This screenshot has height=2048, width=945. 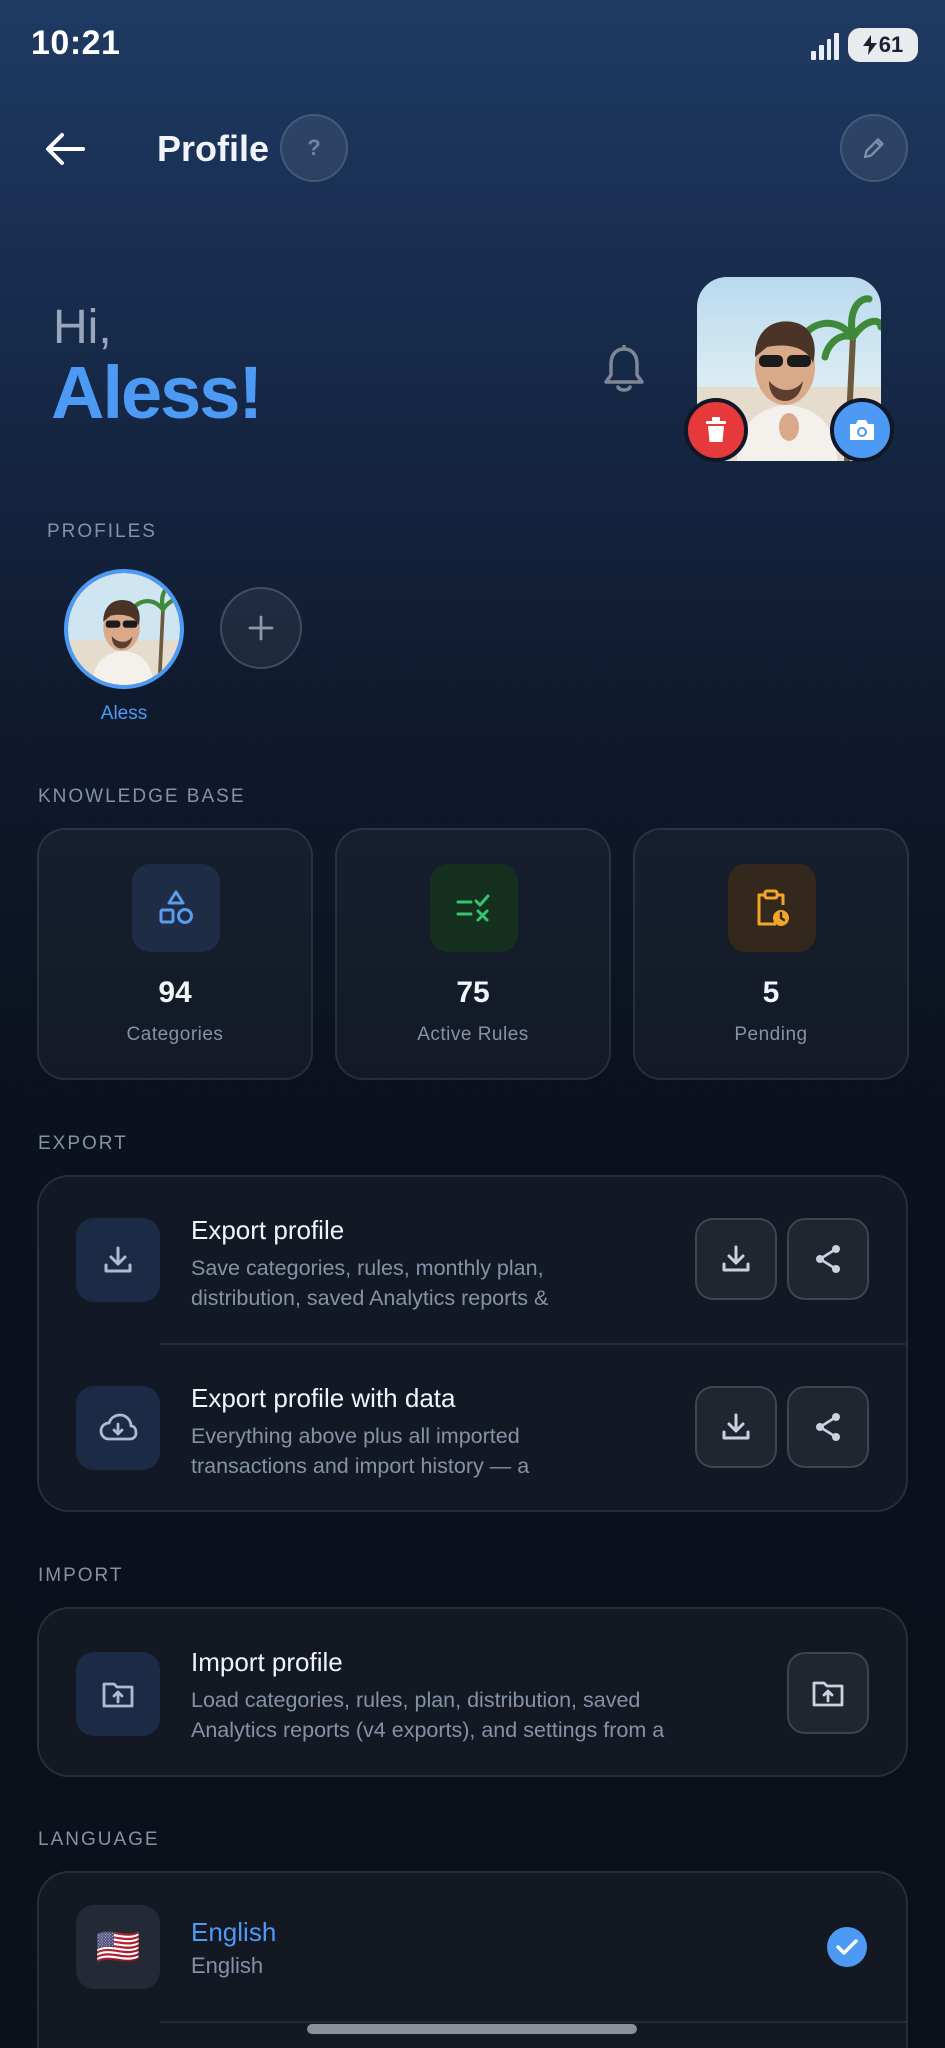 I want to click on export-with-data-share-button, so click(x=828, y=1427).